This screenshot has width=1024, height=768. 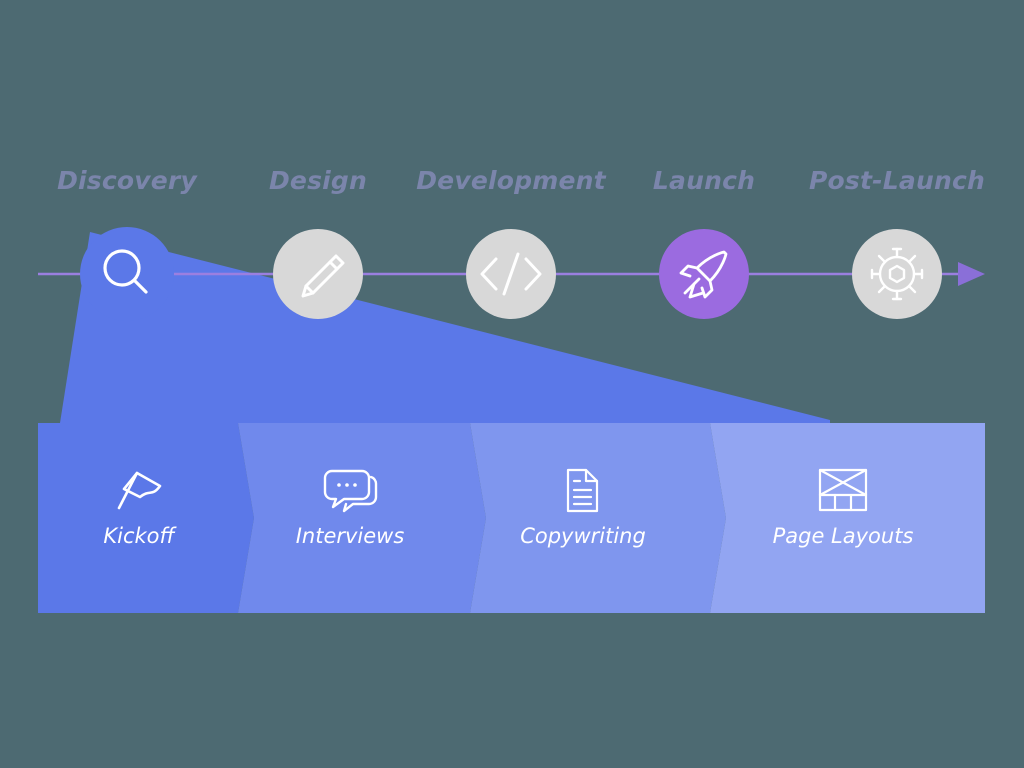 I want to click on stage-circle-discovery, so click(x=127, y=274).